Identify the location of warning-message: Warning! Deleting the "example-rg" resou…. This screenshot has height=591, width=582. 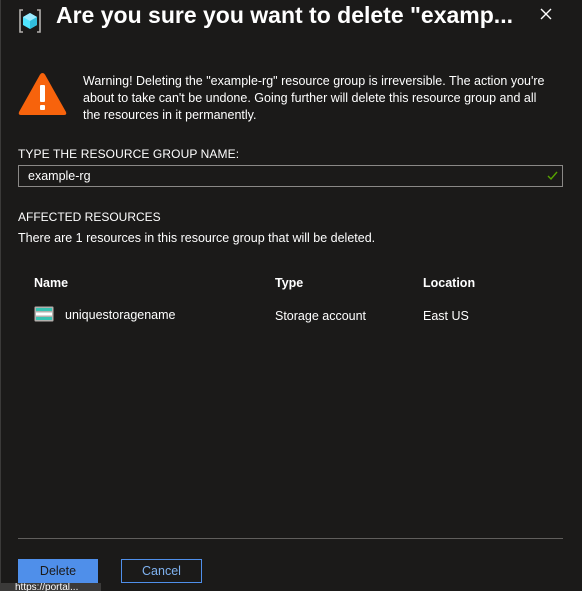
(314, 98).